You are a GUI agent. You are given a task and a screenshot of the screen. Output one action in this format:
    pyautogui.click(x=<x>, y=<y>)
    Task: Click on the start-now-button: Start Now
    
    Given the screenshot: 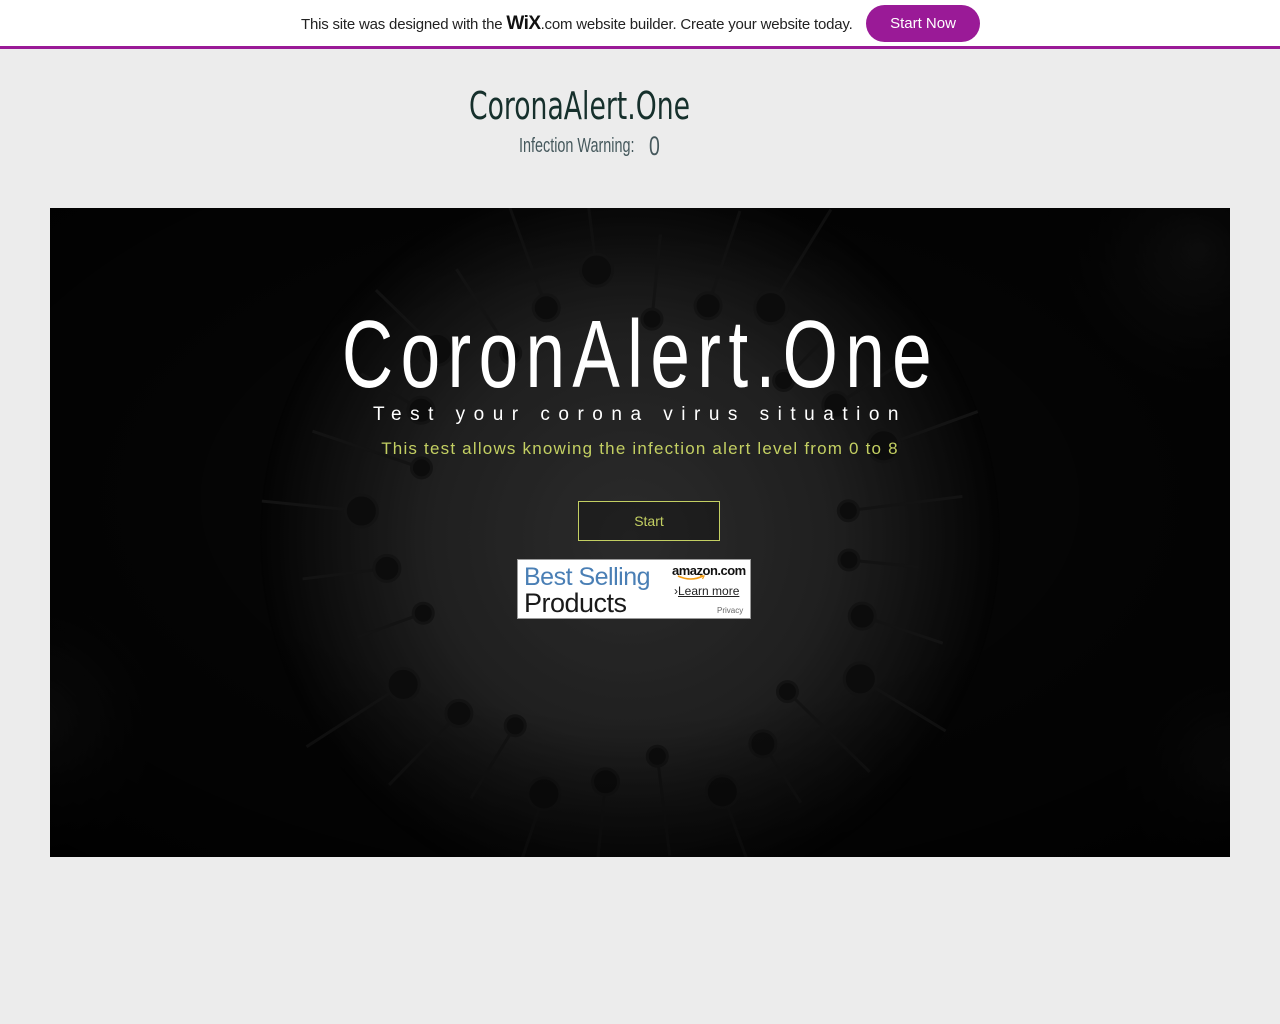 What is the action you would take?
    pyautogui.click(x=923, y=23)
    